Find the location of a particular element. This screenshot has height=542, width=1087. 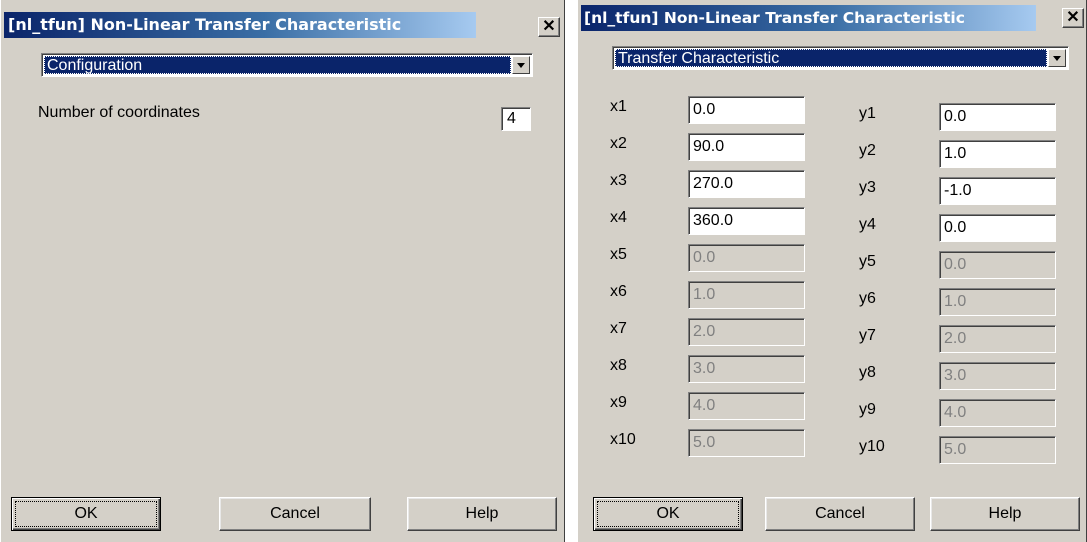

x8-field: 3.0 is located at coordinates (746, 369).